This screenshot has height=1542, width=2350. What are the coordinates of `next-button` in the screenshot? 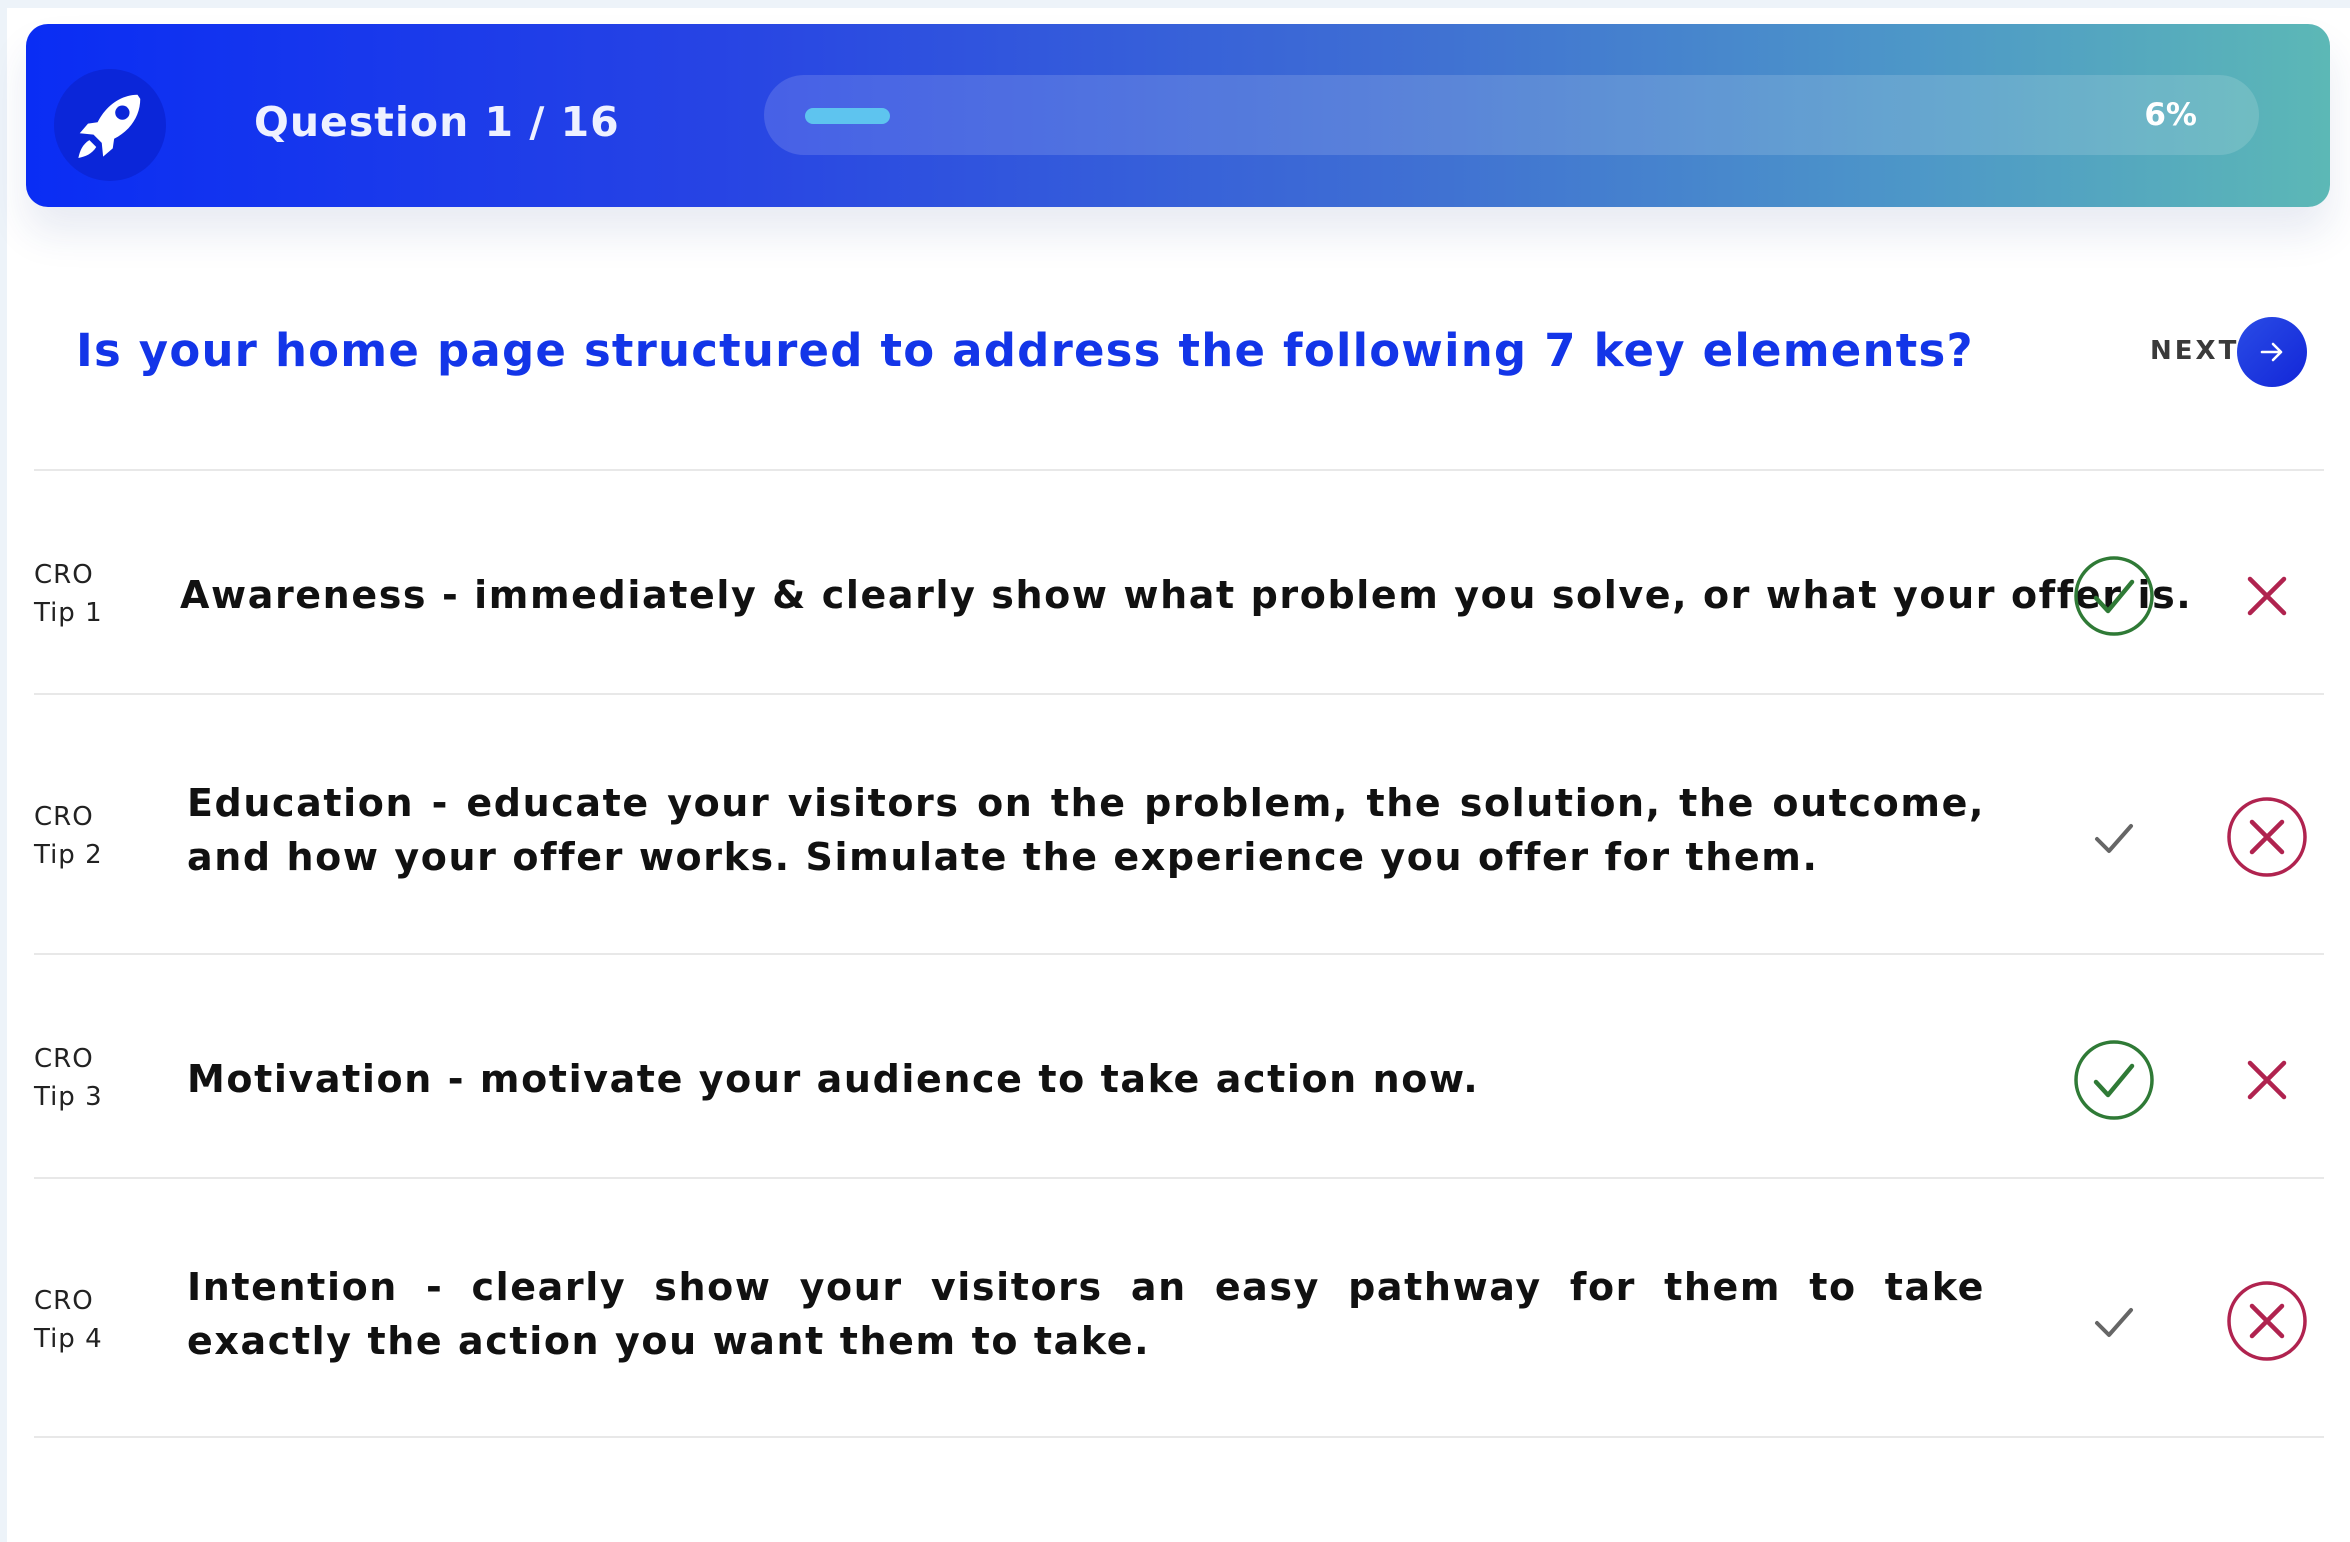 It's located at (2272, 352).